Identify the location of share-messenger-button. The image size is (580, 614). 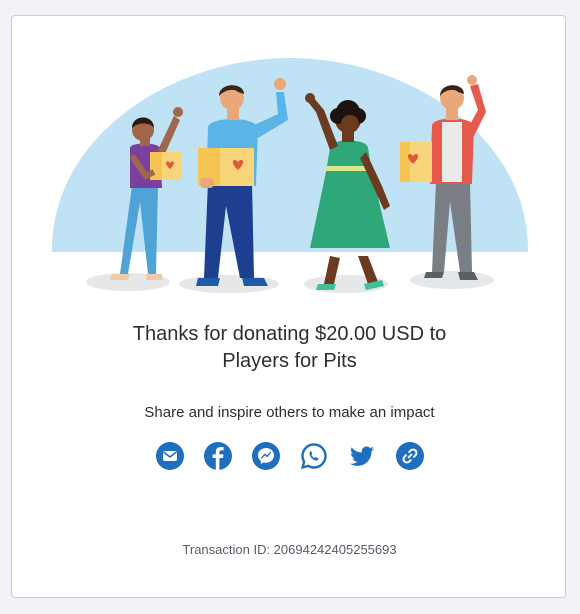
(265, 456).